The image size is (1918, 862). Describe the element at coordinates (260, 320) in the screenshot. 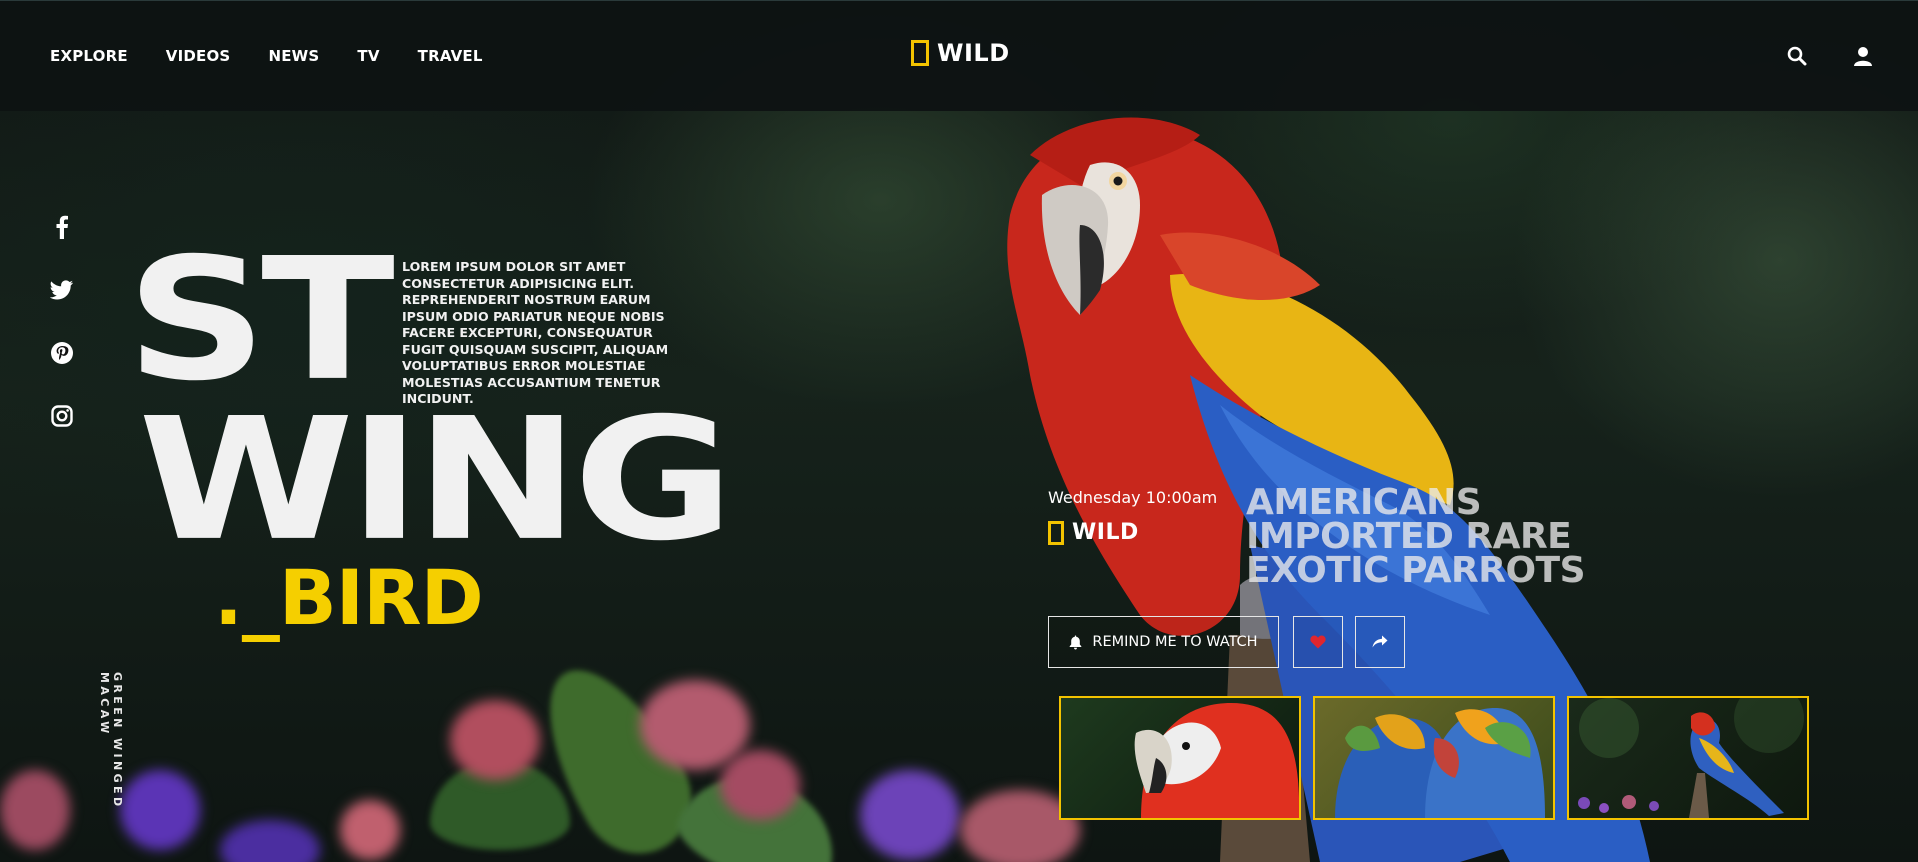

I see `hero-title-line-1: ST` at that location.